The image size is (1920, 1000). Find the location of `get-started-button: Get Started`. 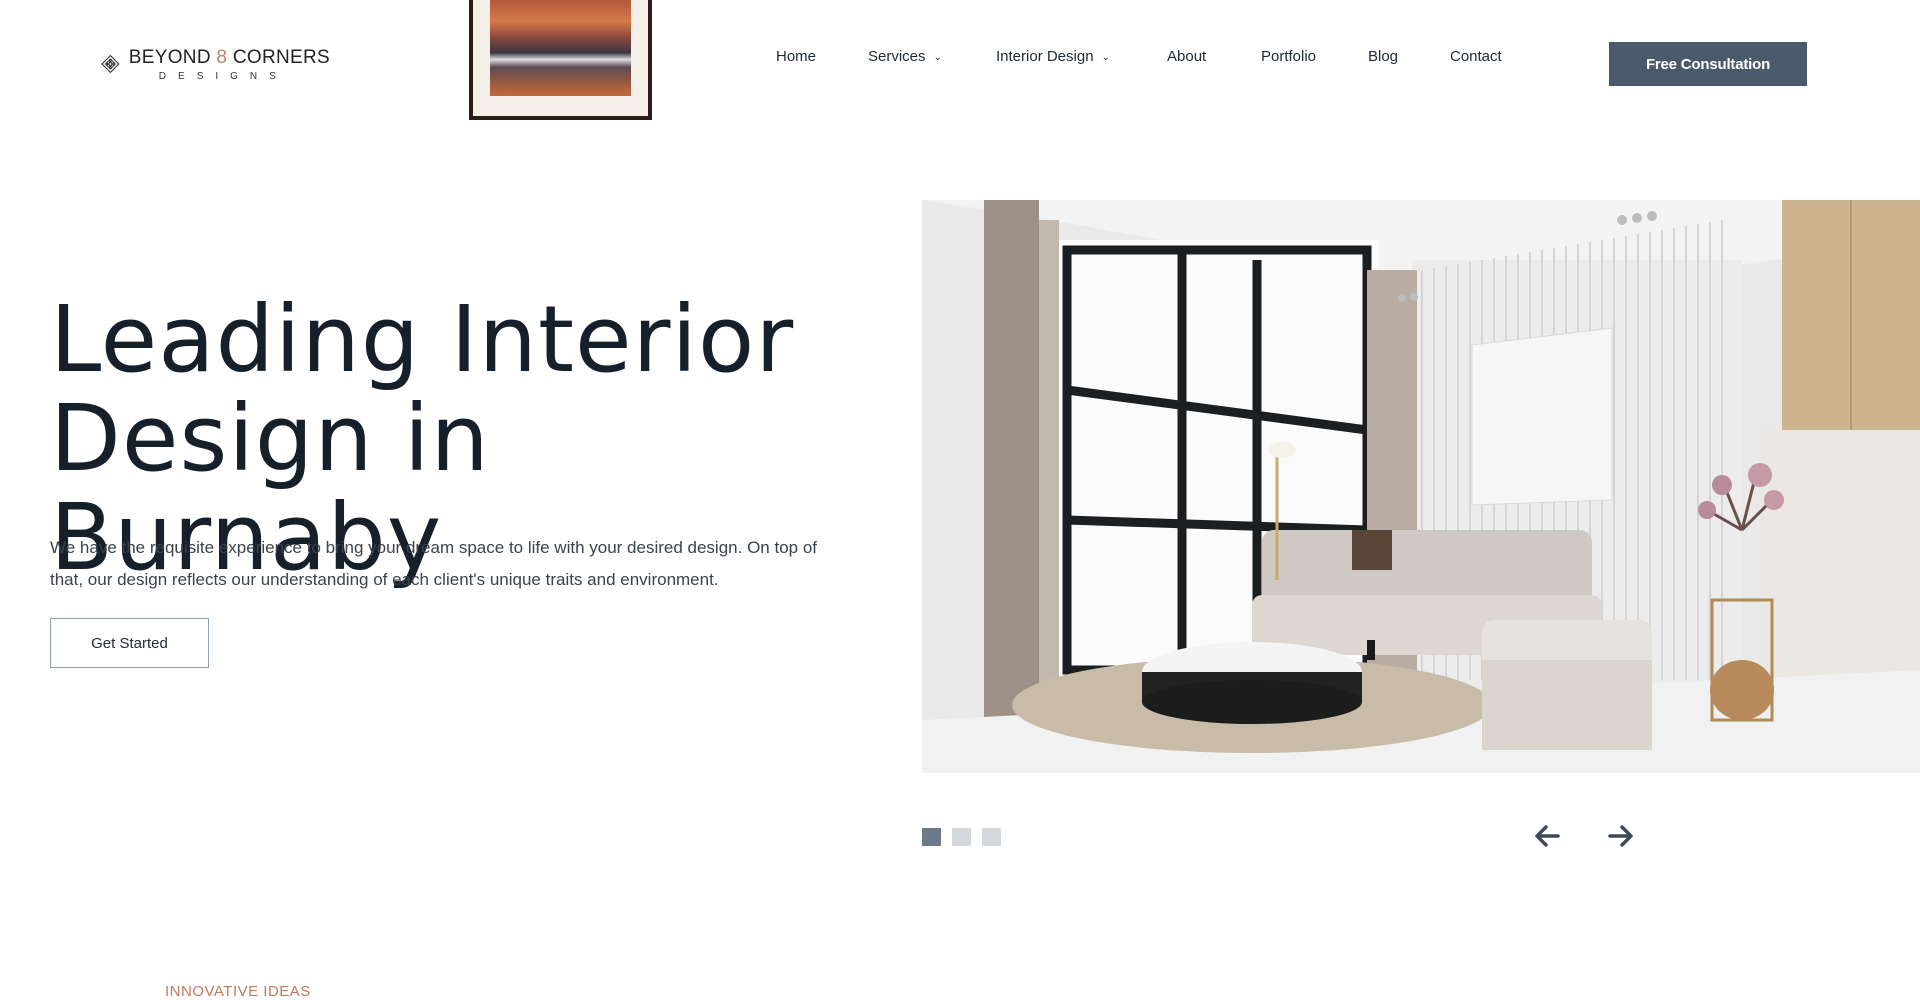

get-started-button: Get Started is located at coordinates (129, 643).